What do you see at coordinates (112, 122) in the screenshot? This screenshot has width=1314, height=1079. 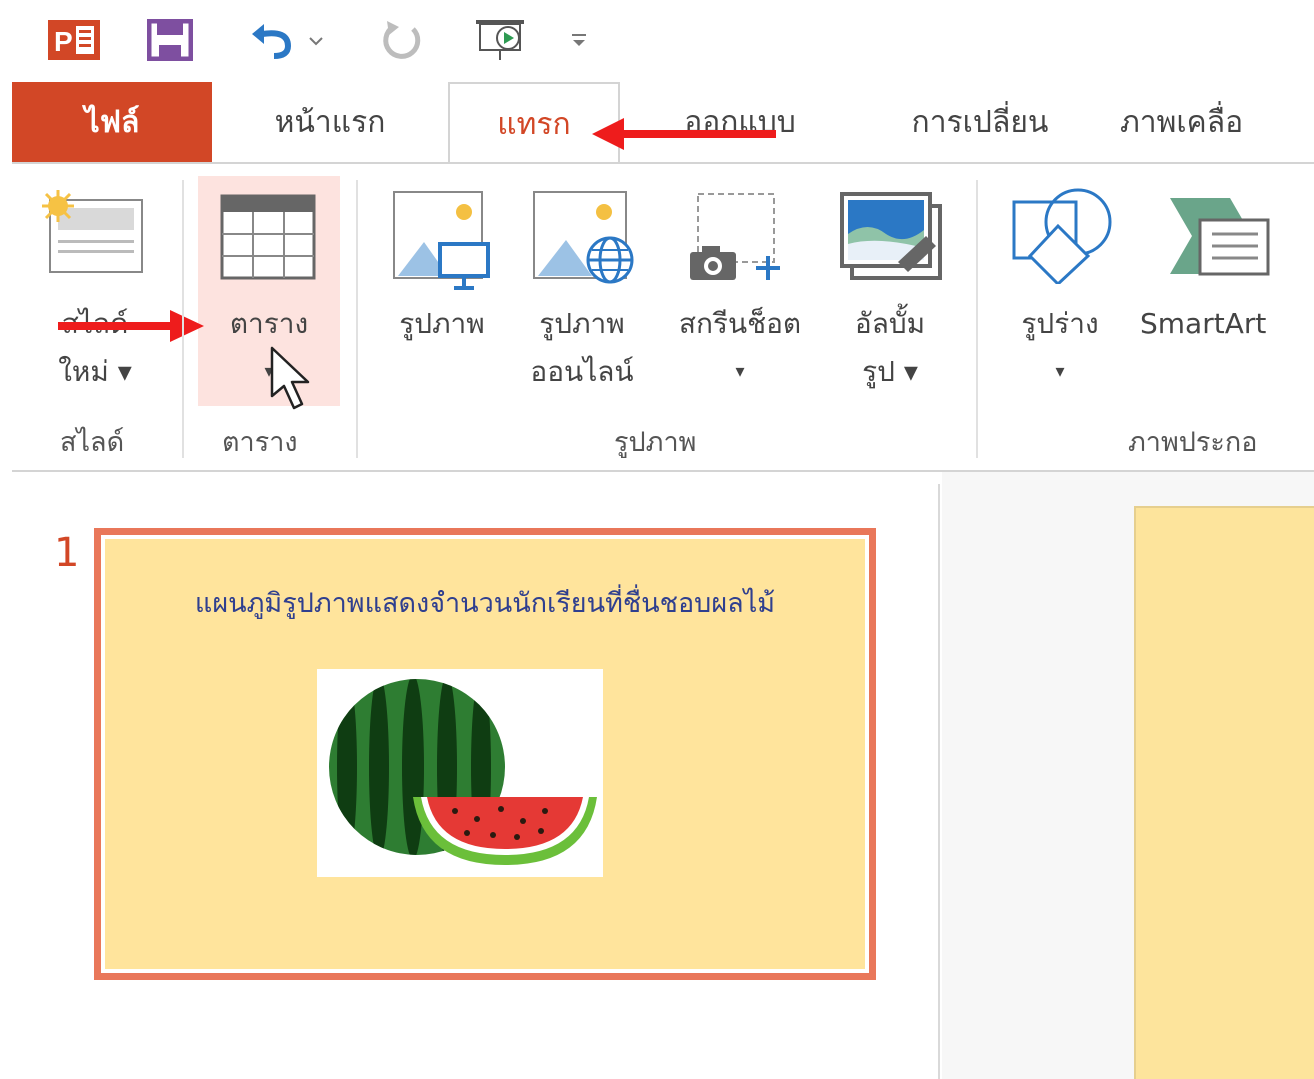 I see `tab-file: ไฟล์` at bounding box center [112, 122].